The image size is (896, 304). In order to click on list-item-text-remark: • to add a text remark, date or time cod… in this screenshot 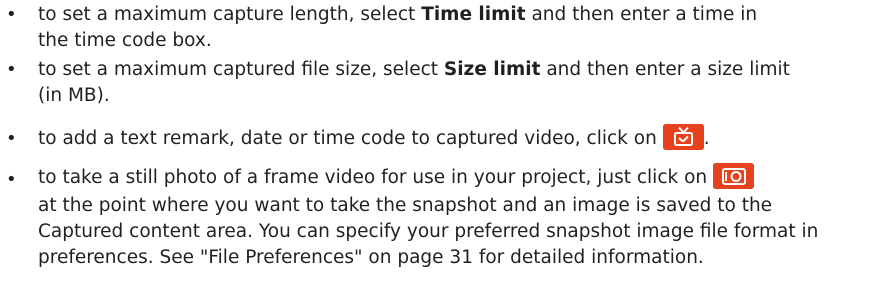, I will do `click(440, 140)`.